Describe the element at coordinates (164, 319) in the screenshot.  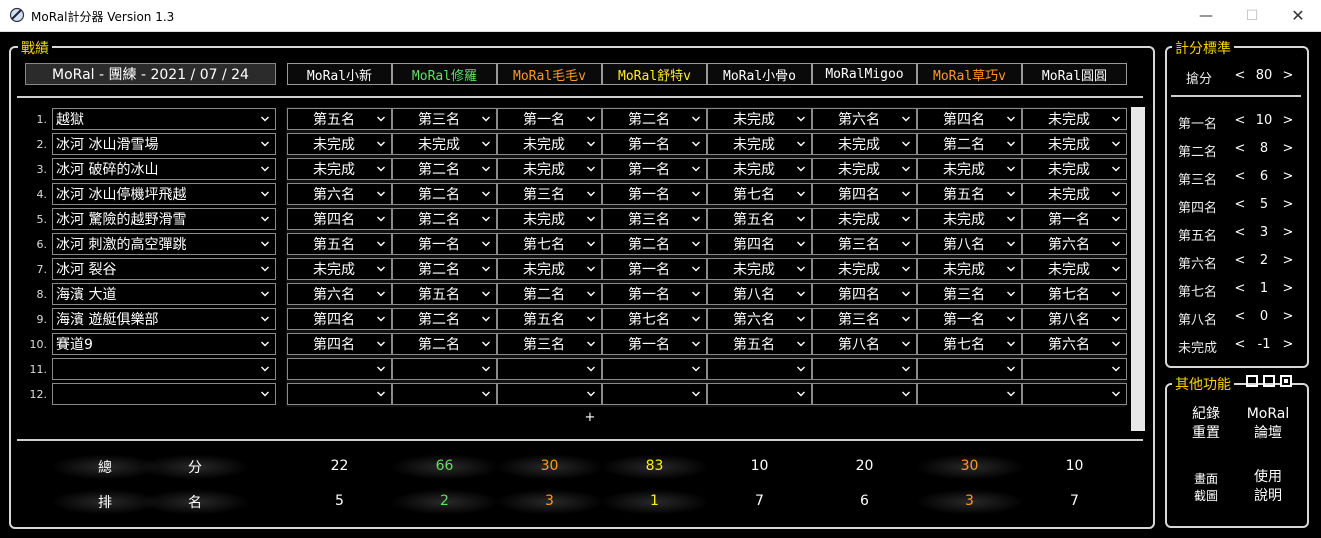
I see `track-select: 海濱 遊艇俱樂部` at that location.